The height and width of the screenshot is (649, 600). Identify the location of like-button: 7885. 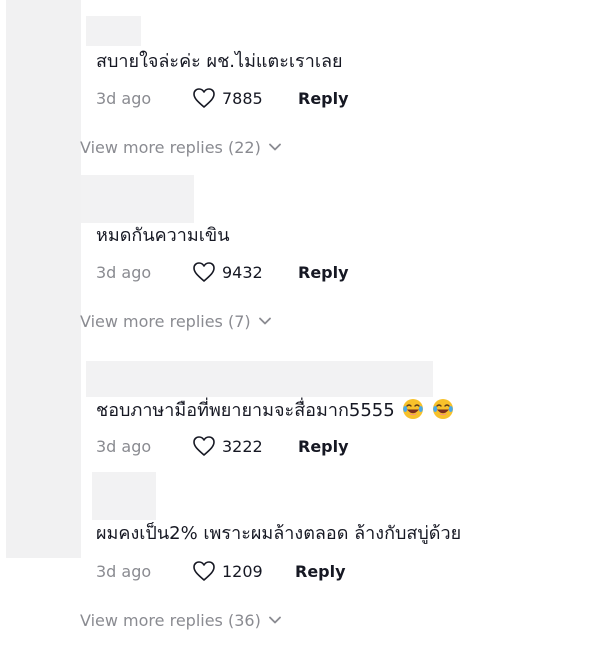
(245, 98).